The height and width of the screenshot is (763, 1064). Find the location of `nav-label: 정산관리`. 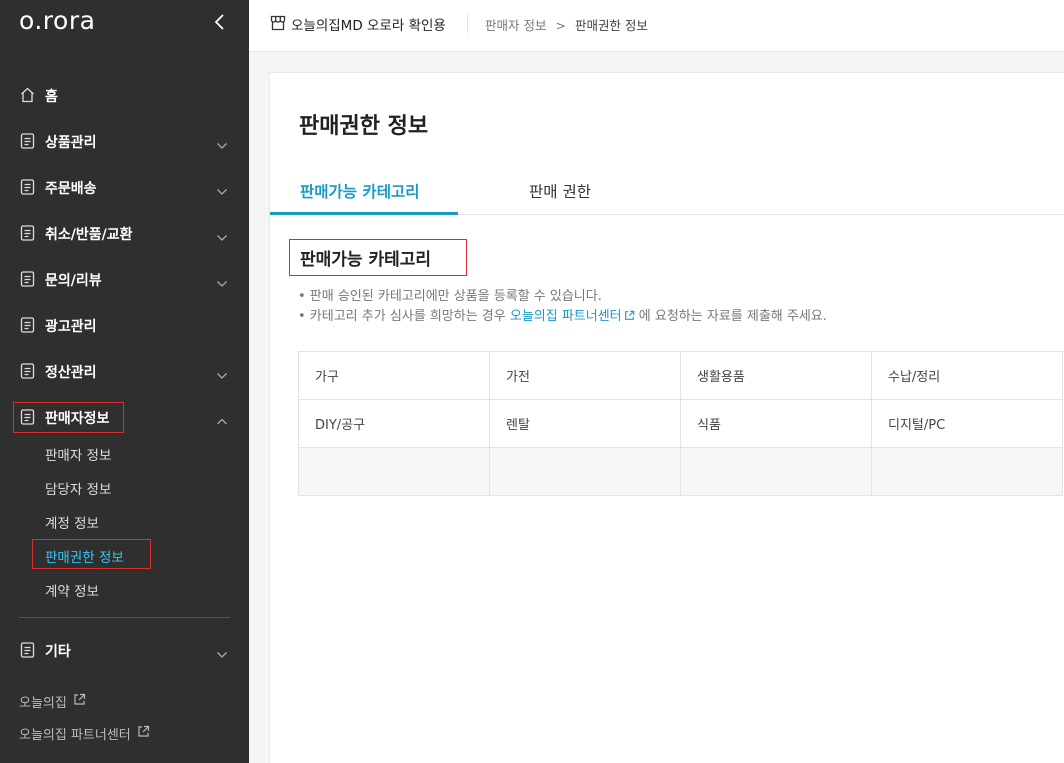

nav-label: 정산관리 is located at coordinates (71, 373).